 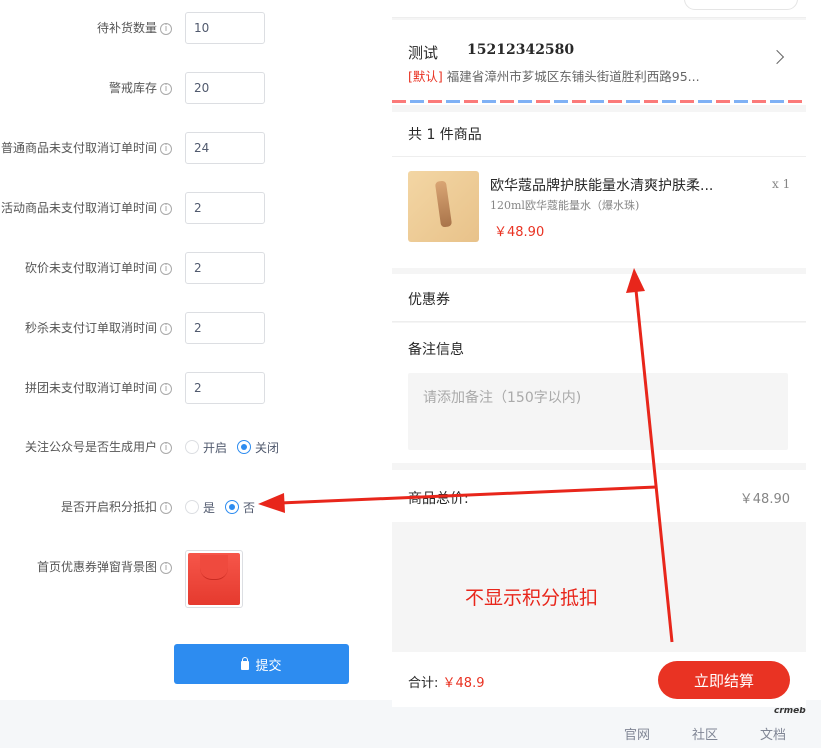 I want to click on field-follow-user: 关注公众号是否生成用户 i 开启 关闭, so click(x=196, y=451).